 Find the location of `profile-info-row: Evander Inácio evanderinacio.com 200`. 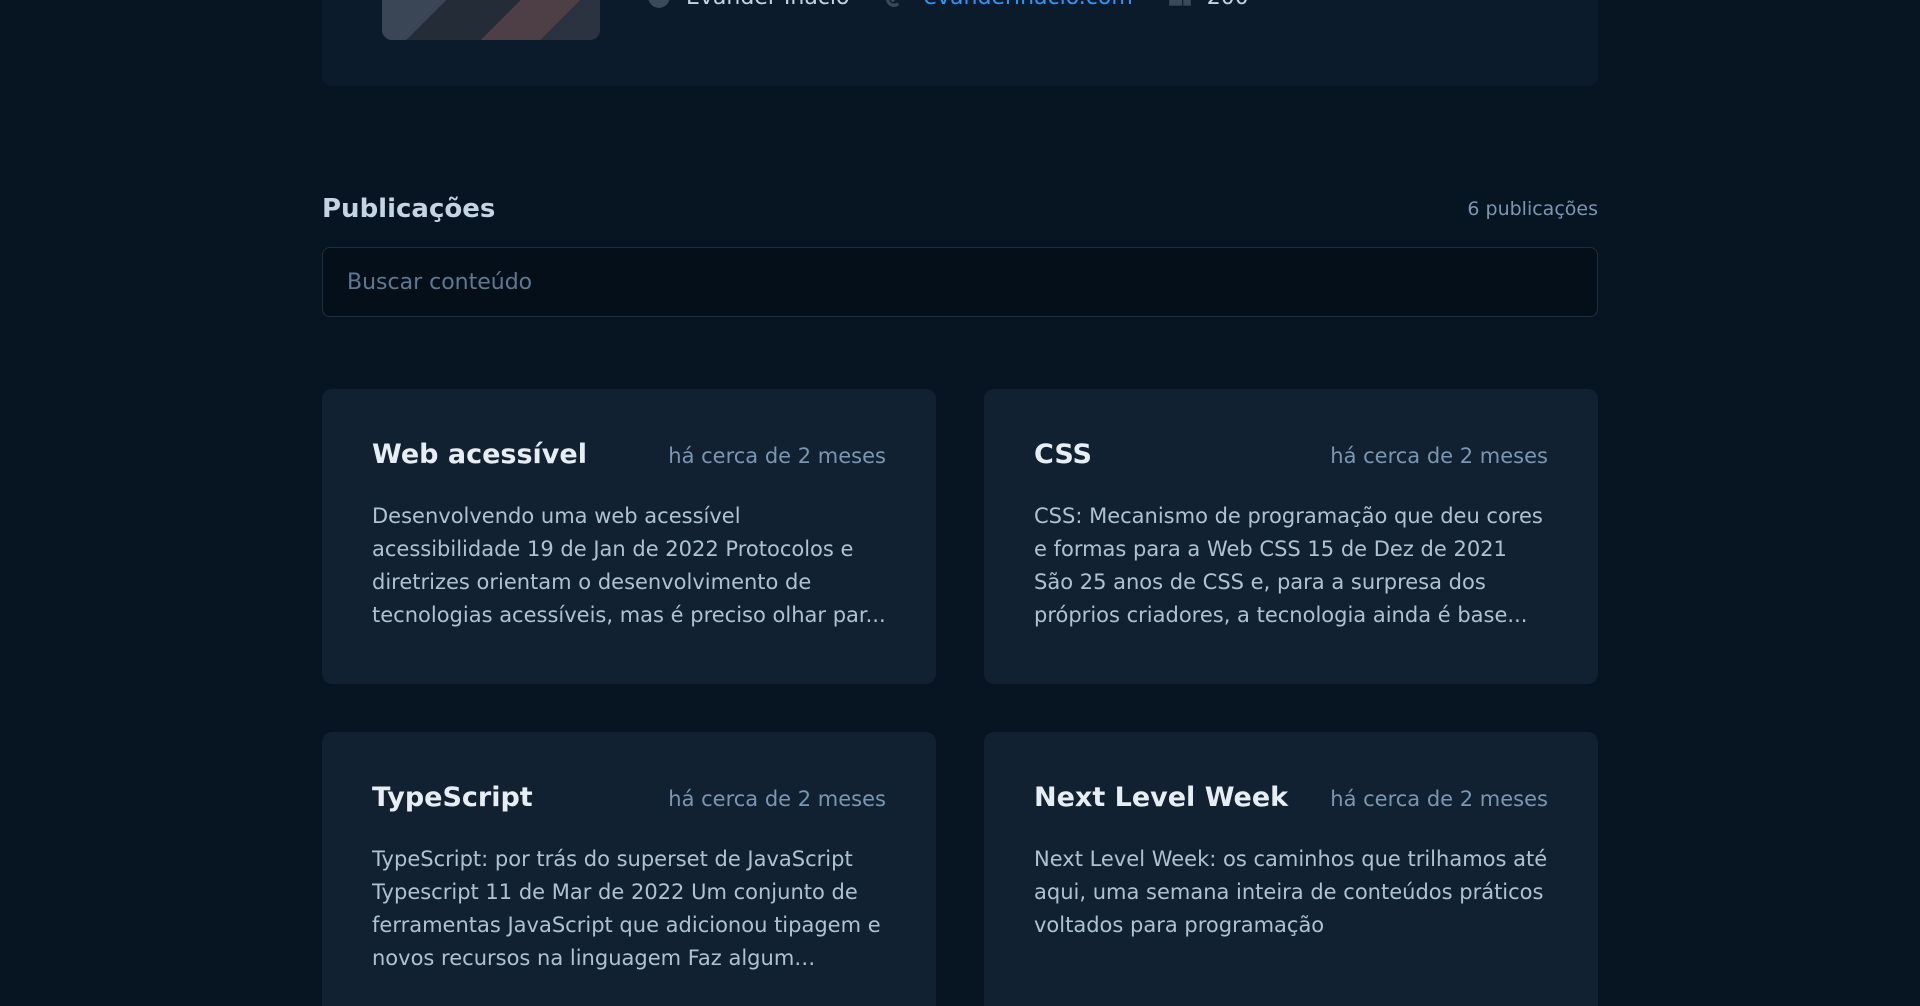

profile-info-row: Evander Inácio evanderinacio.com 200 is located at coordinates (947, 5).